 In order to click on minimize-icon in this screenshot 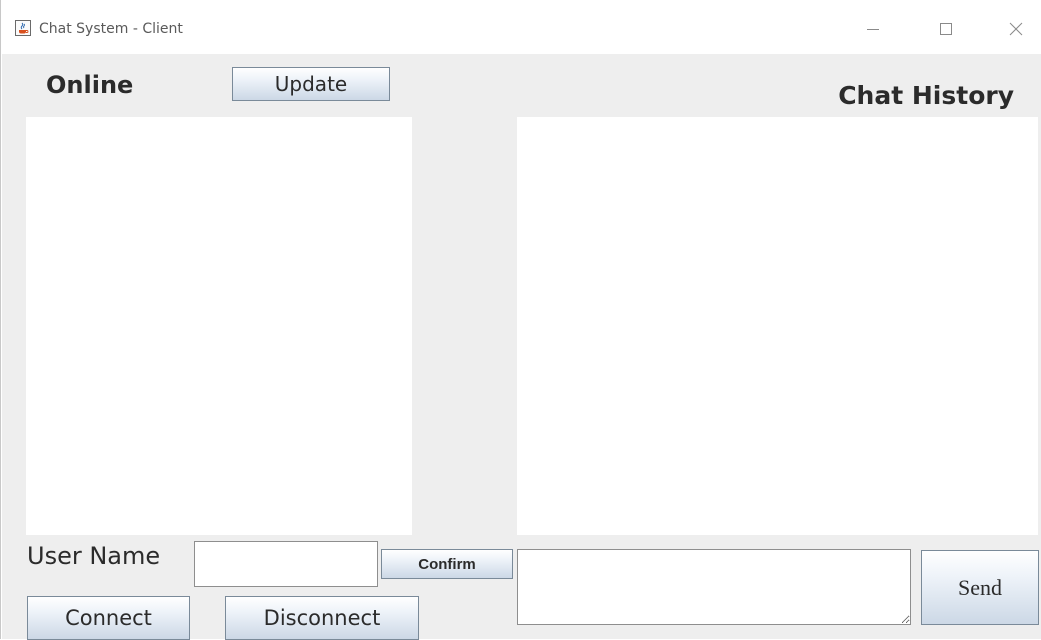, I will do `click(873, 29)`.